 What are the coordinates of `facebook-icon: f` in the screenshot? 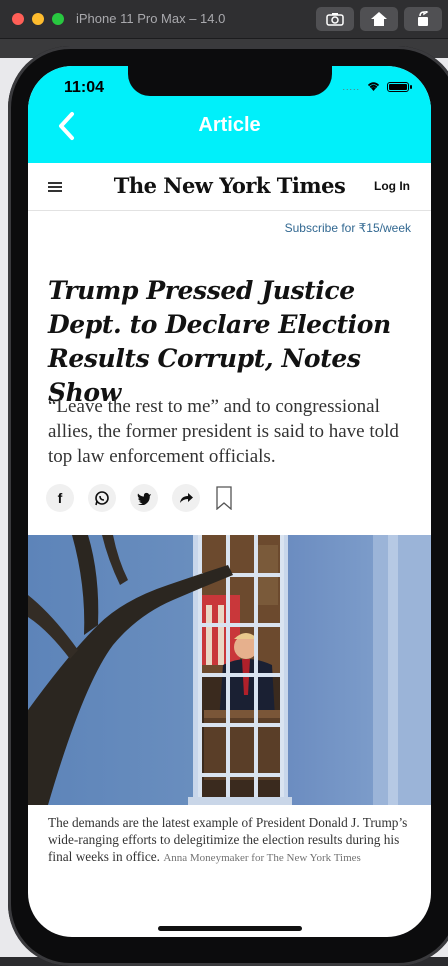 It's located at (60, 498).